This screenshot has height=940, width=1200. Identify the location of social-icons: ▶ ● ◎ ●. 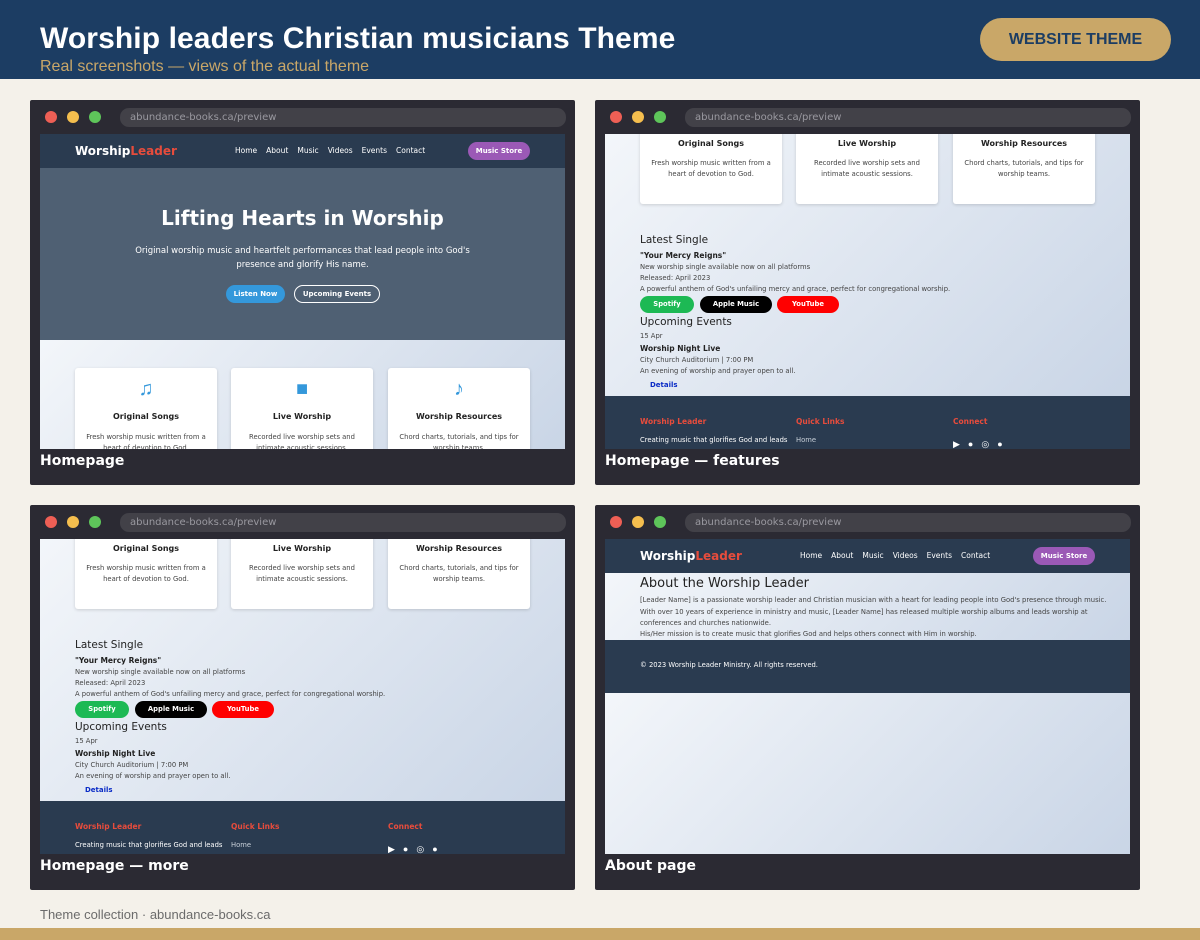
(978, 444).